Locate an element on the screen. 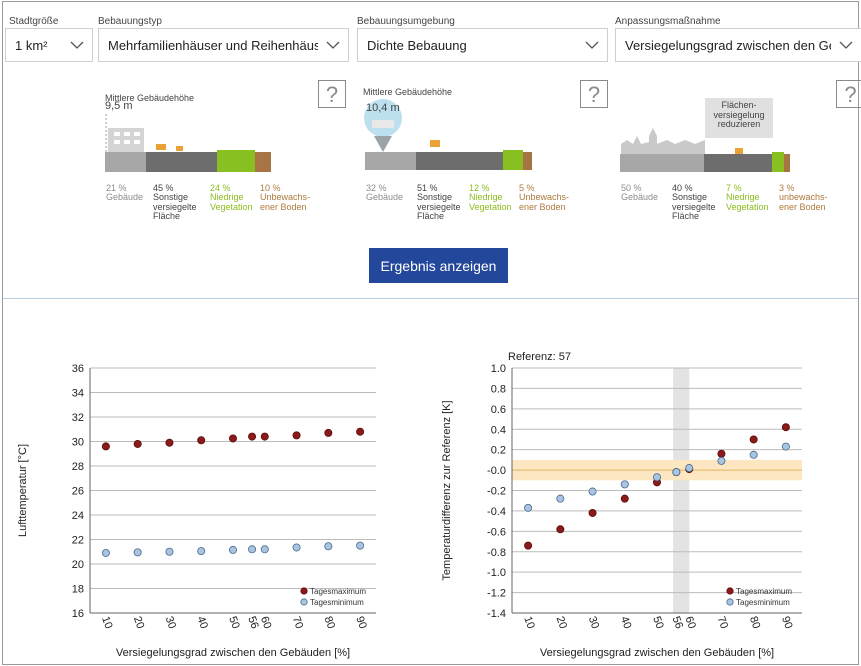 This screenshot has width=861, height=666. y-tick-label: 0.4 is located at coordinates (498, 430).